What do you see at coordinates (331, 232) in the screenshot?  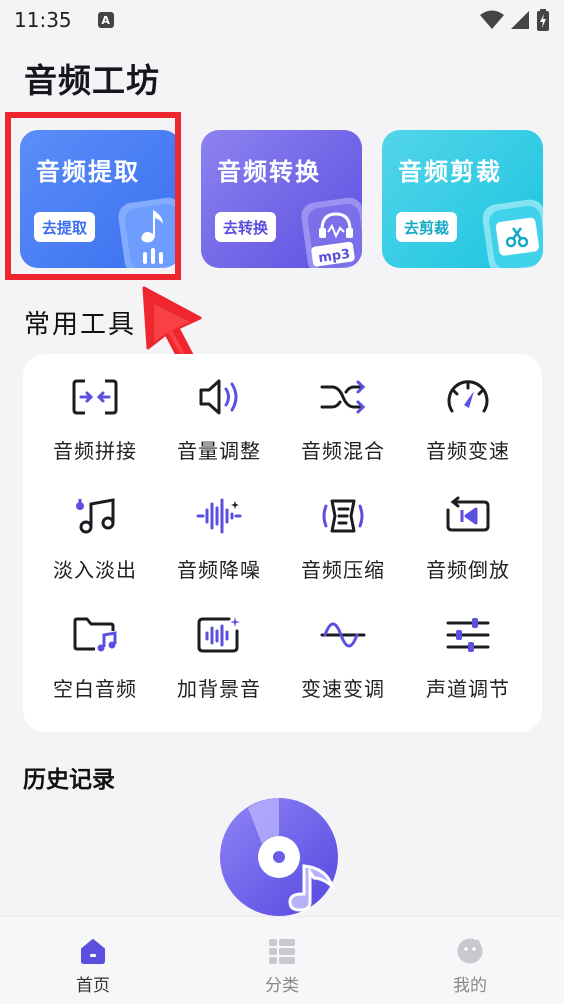 I see `mp3-headphone-icon: mp3` at bounding box center [331, 232].